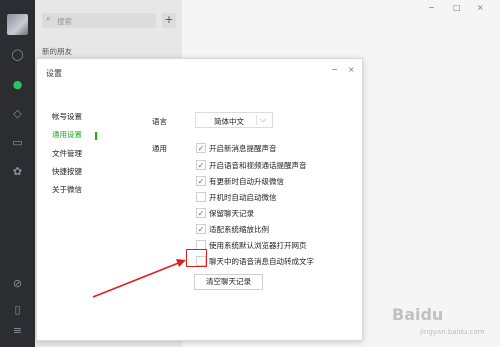  What do you see at coordinates (64, 21) in the screenshot?
I see `search-placeholder: 搜索` at bounding box center [64, 21].